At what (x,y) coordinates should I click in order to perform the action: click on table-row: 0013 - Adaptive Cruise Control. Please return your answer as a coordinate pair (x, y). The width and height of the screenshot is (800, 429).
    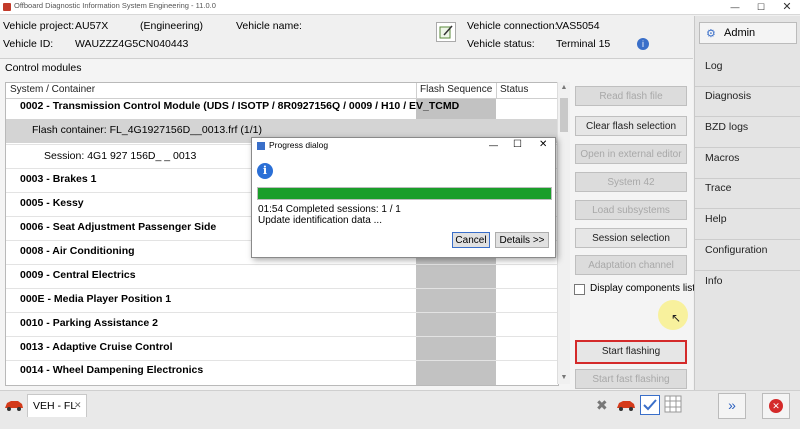
    Looking at the image, I should click on (211, 348).